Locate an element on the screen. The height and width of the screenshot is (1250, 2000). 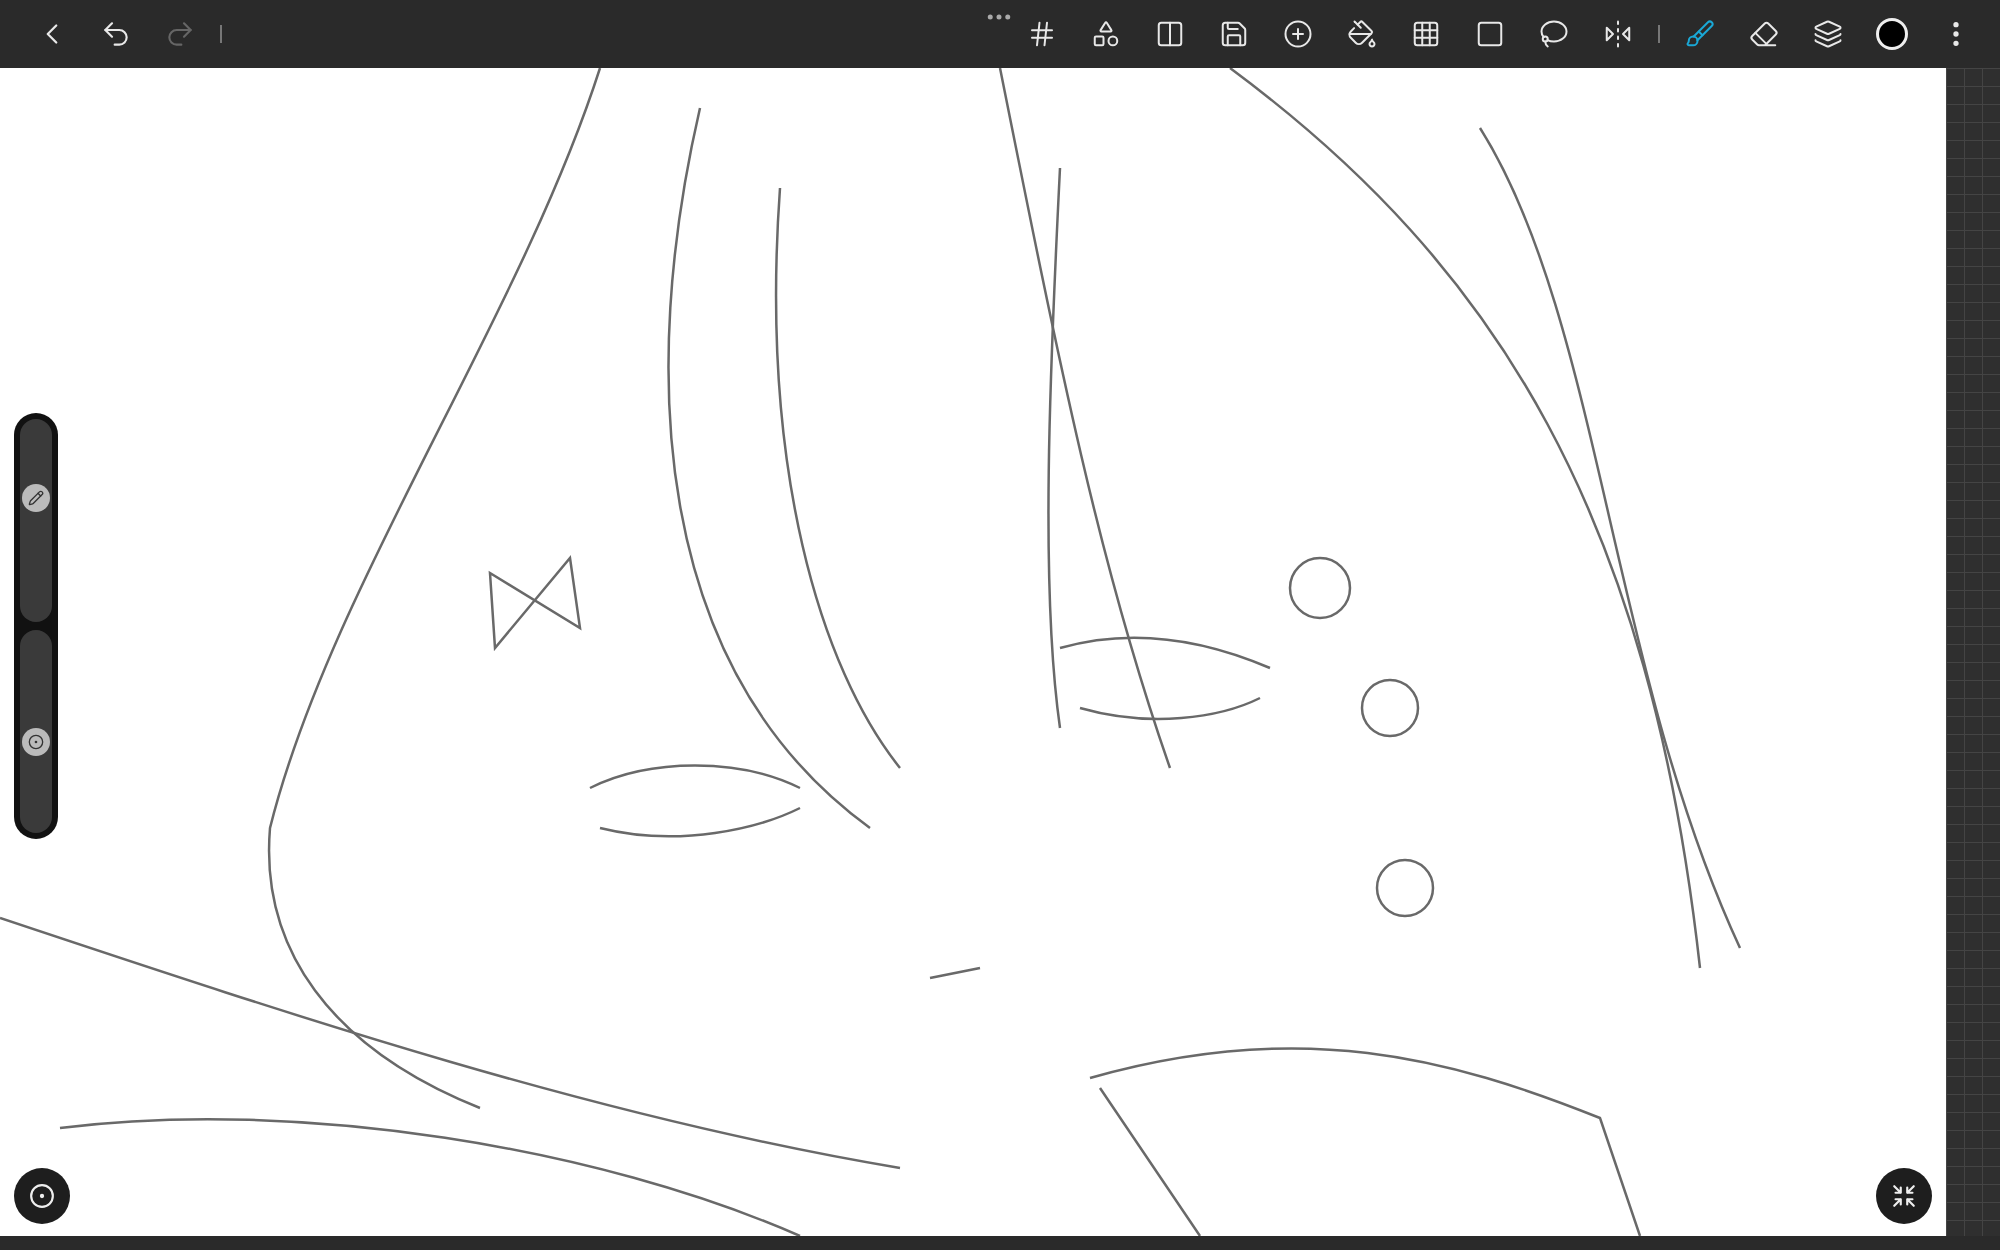
brush-size-slider is located at coordinates (36, 520).